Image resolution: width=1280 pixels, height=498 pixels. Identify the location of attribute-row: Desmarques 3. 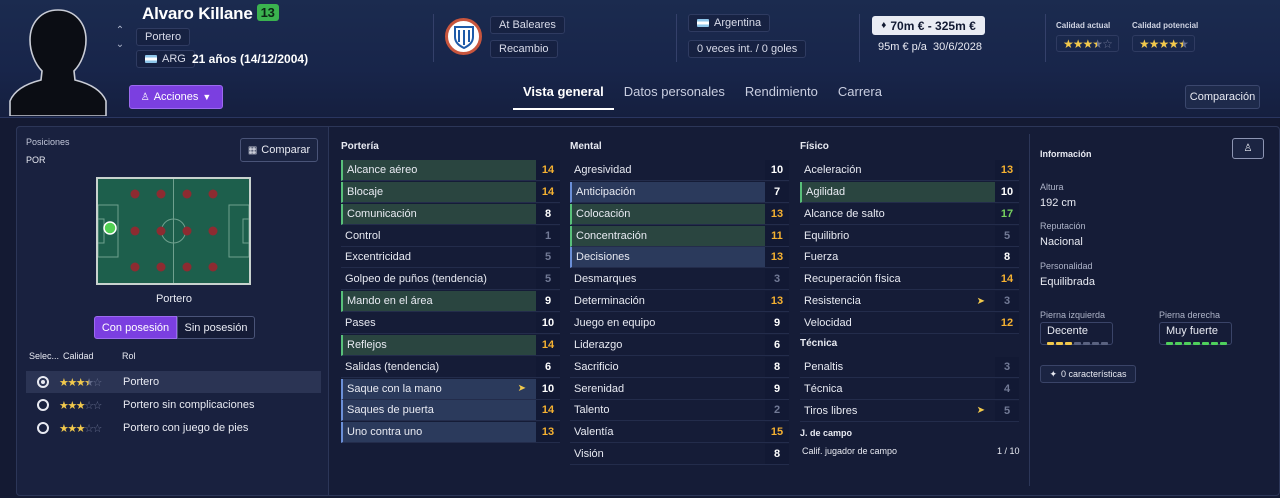
(679, 280).